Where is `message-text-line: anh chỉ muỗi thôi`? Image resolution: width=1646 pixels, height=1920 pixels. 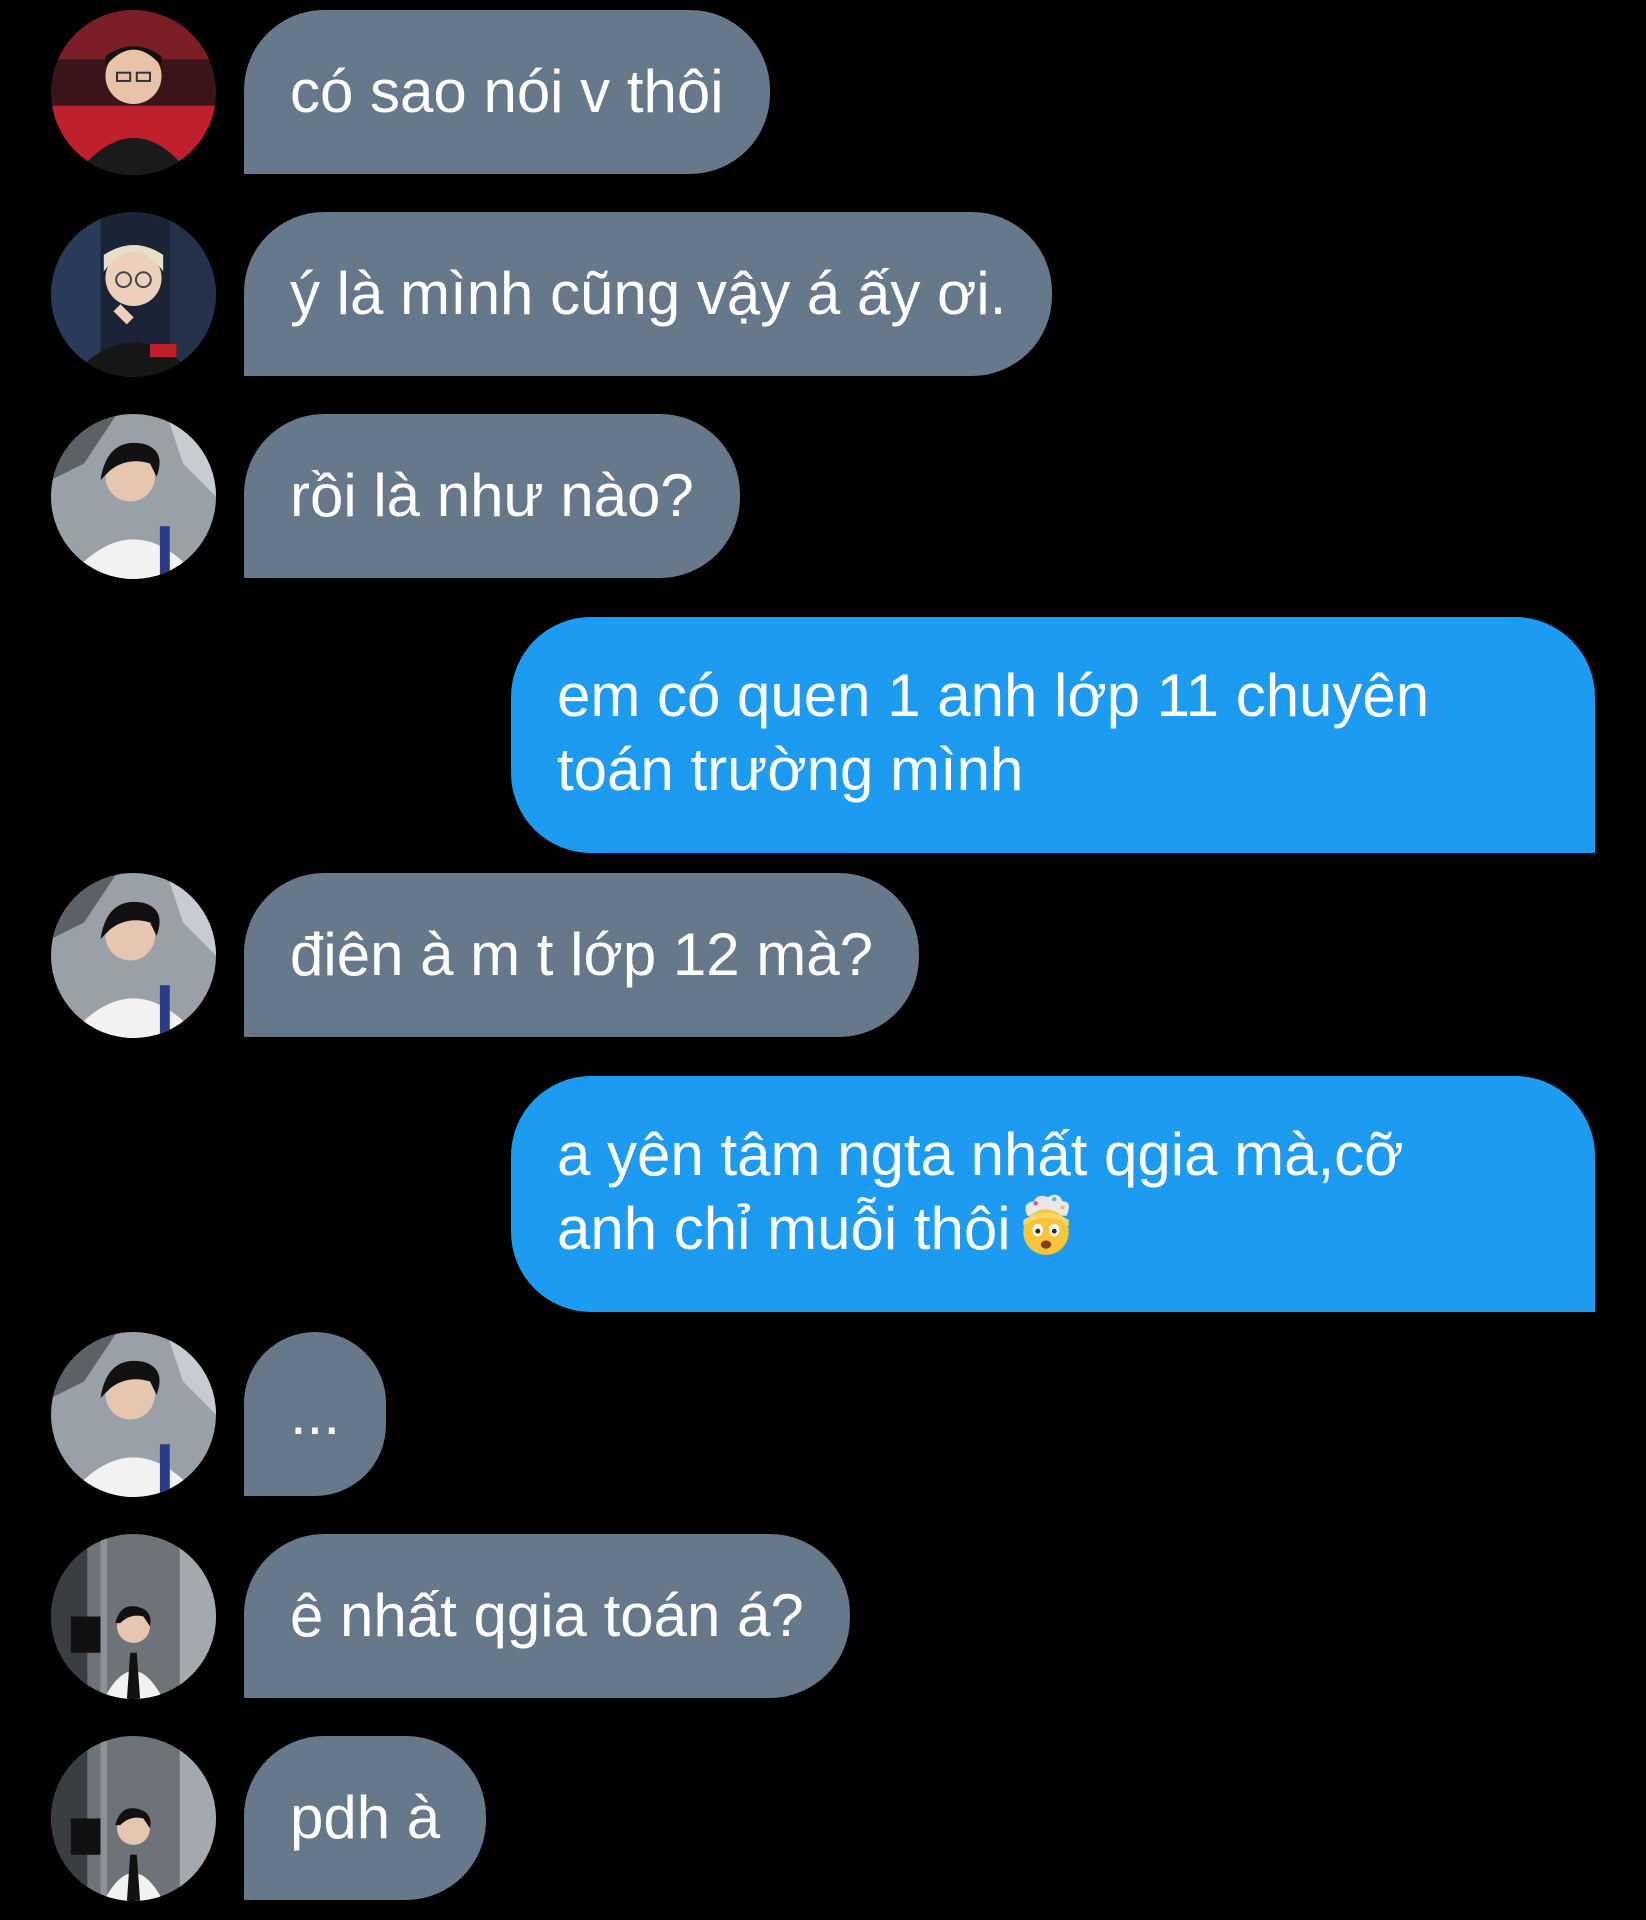
message-text-line: anh chỉ muỗi thôi is located at coordinates (1053, 1229).